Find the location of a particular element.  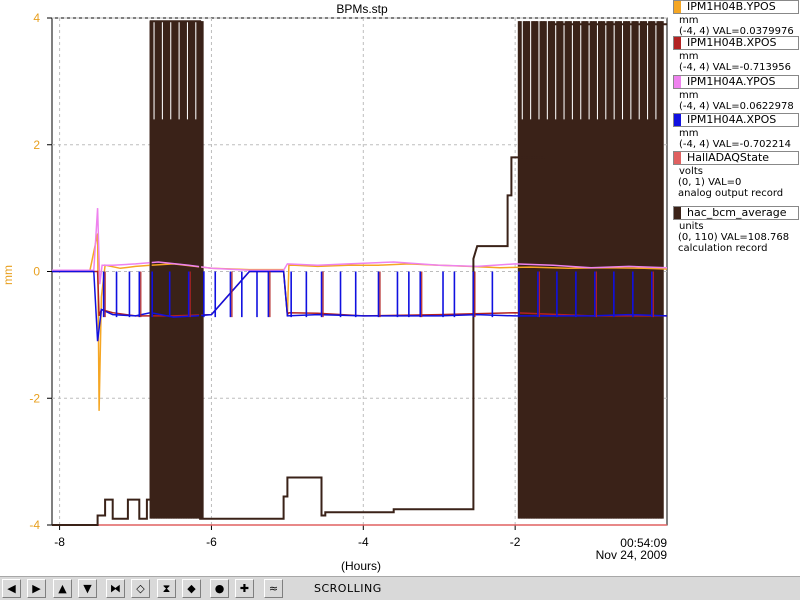

style-button: ≈ is located at coordinates (273, 588).